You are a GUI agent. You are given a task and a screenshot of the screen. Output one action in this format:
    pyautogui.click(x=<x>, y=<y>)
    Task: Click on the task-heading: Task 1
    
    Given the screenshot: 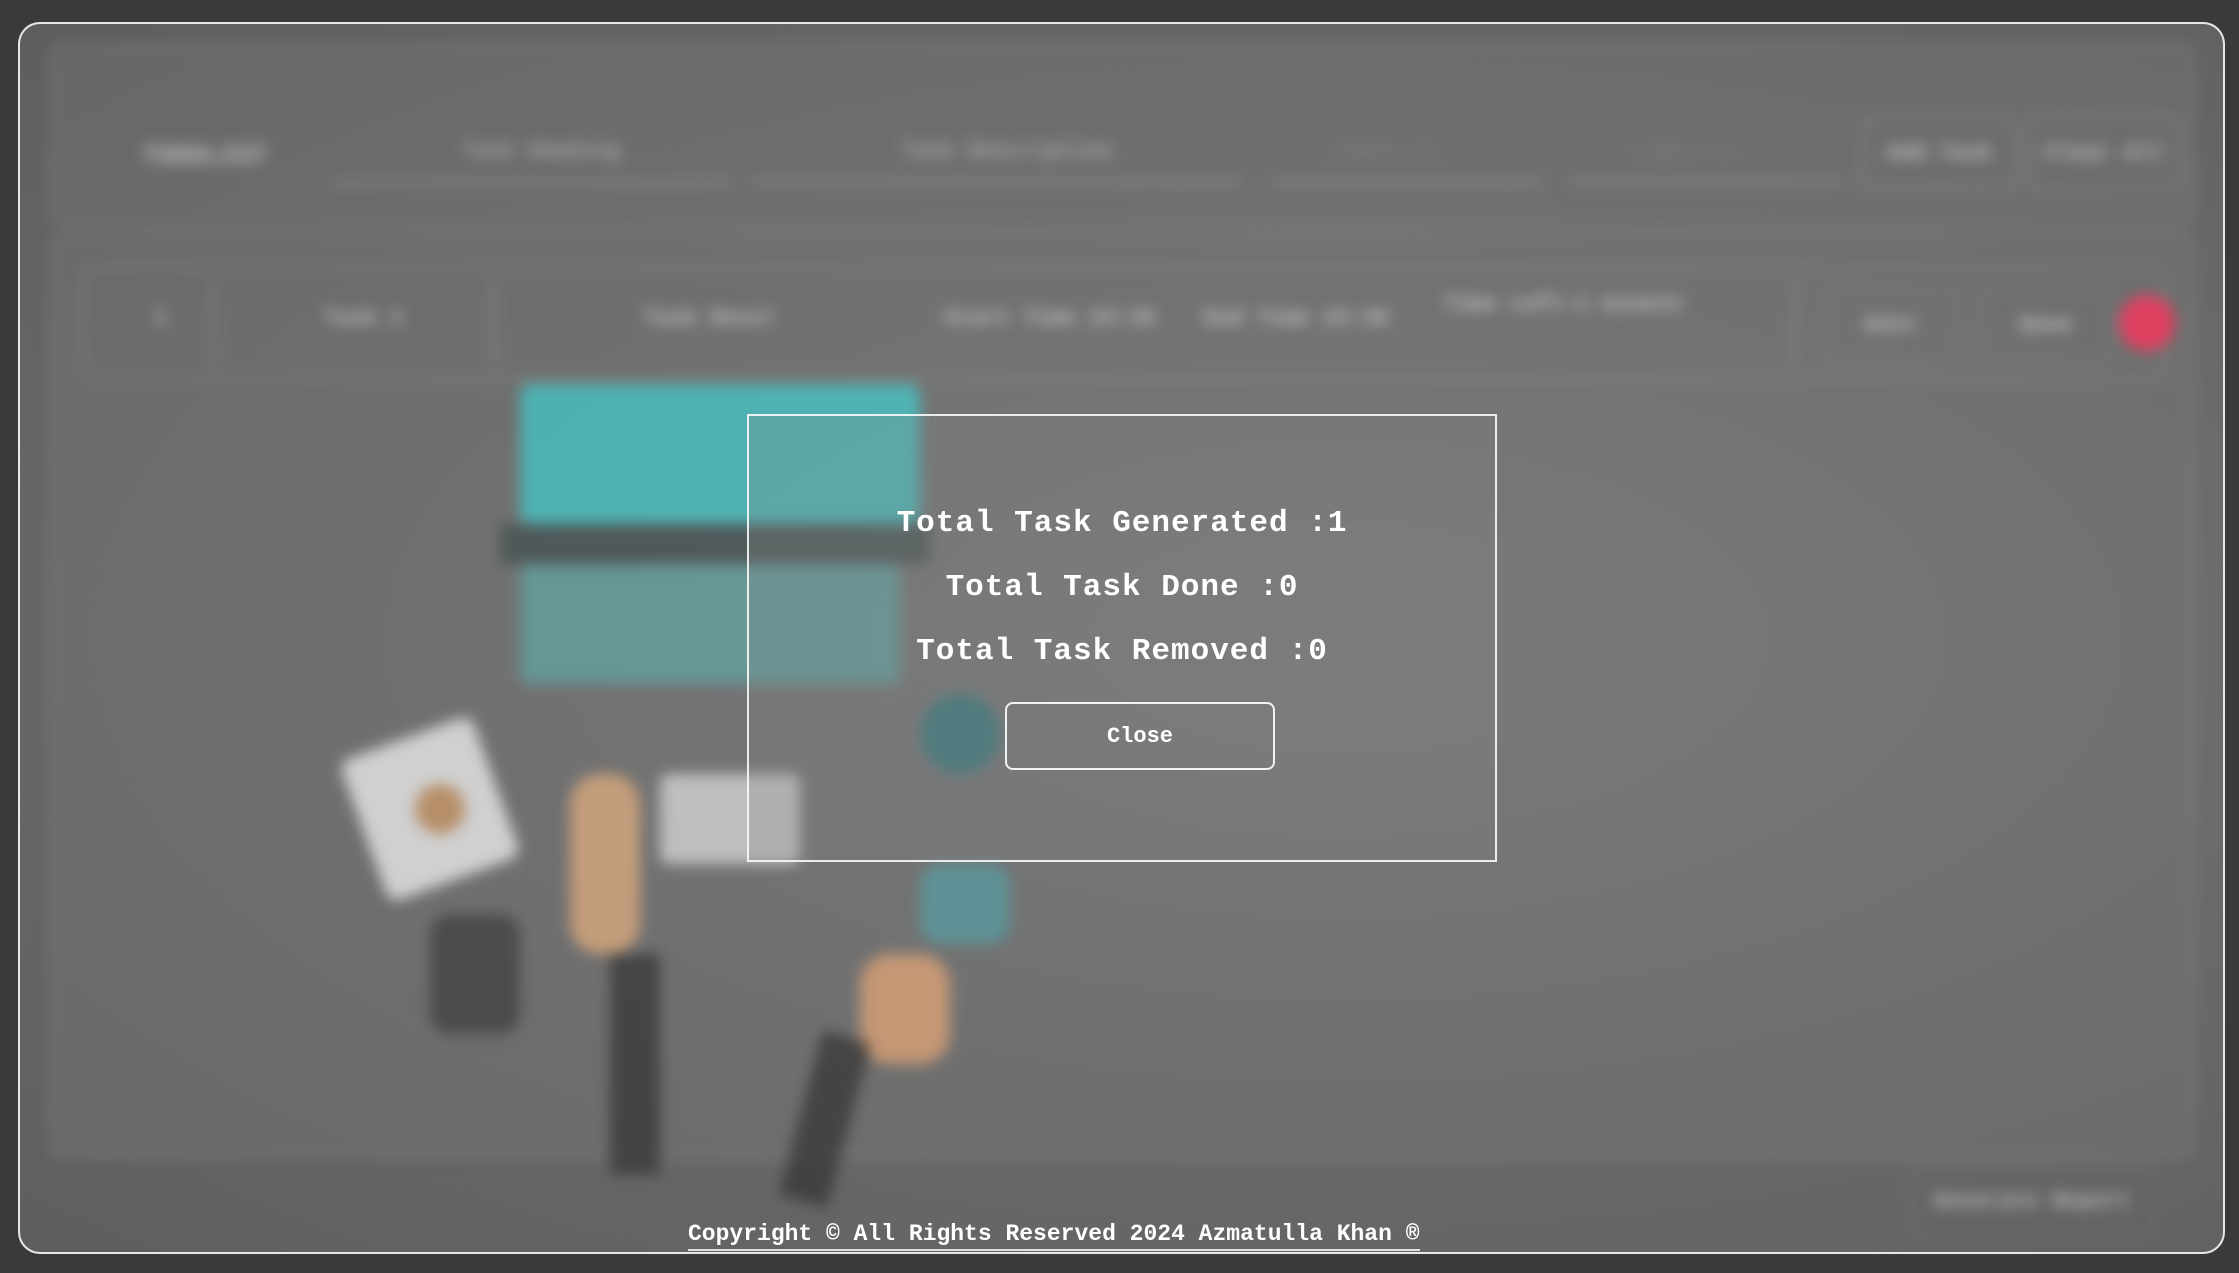 What is the action you would take?
    pyautogui.click(x=364, y=318)
    